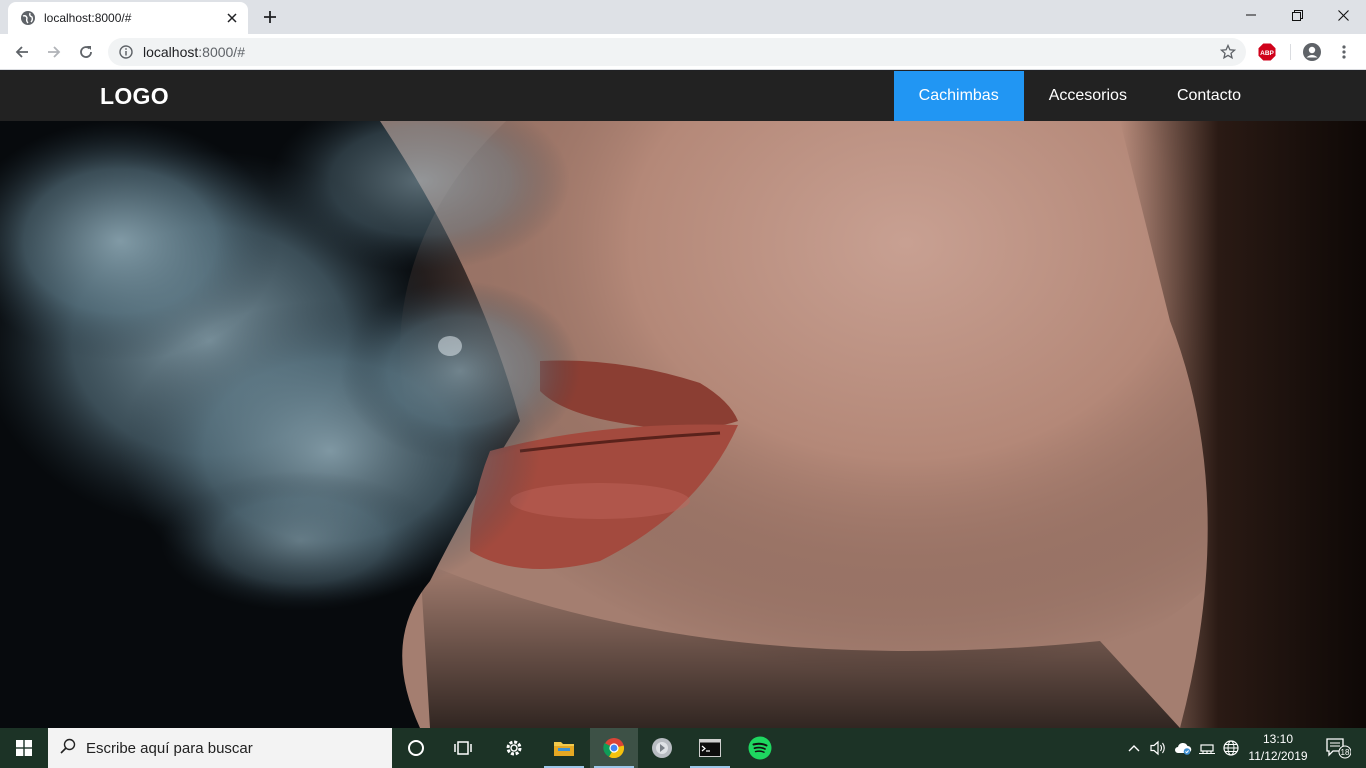 The width and height of the screenshot is (1366, 768). What do you see at coordinates (760, 748) in the screenshot?
I see `spotify-icon` at bounding box center [760, 748].